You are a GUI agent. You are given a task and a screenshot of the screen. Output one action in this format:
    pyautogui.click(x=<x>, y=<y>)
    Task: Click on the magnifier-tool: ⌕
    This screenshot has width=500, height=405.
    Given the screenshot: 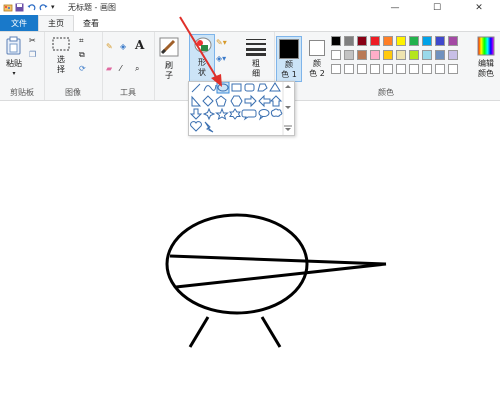 What is the action you would take?
    pyautogui.click(x=137, y=69)
    